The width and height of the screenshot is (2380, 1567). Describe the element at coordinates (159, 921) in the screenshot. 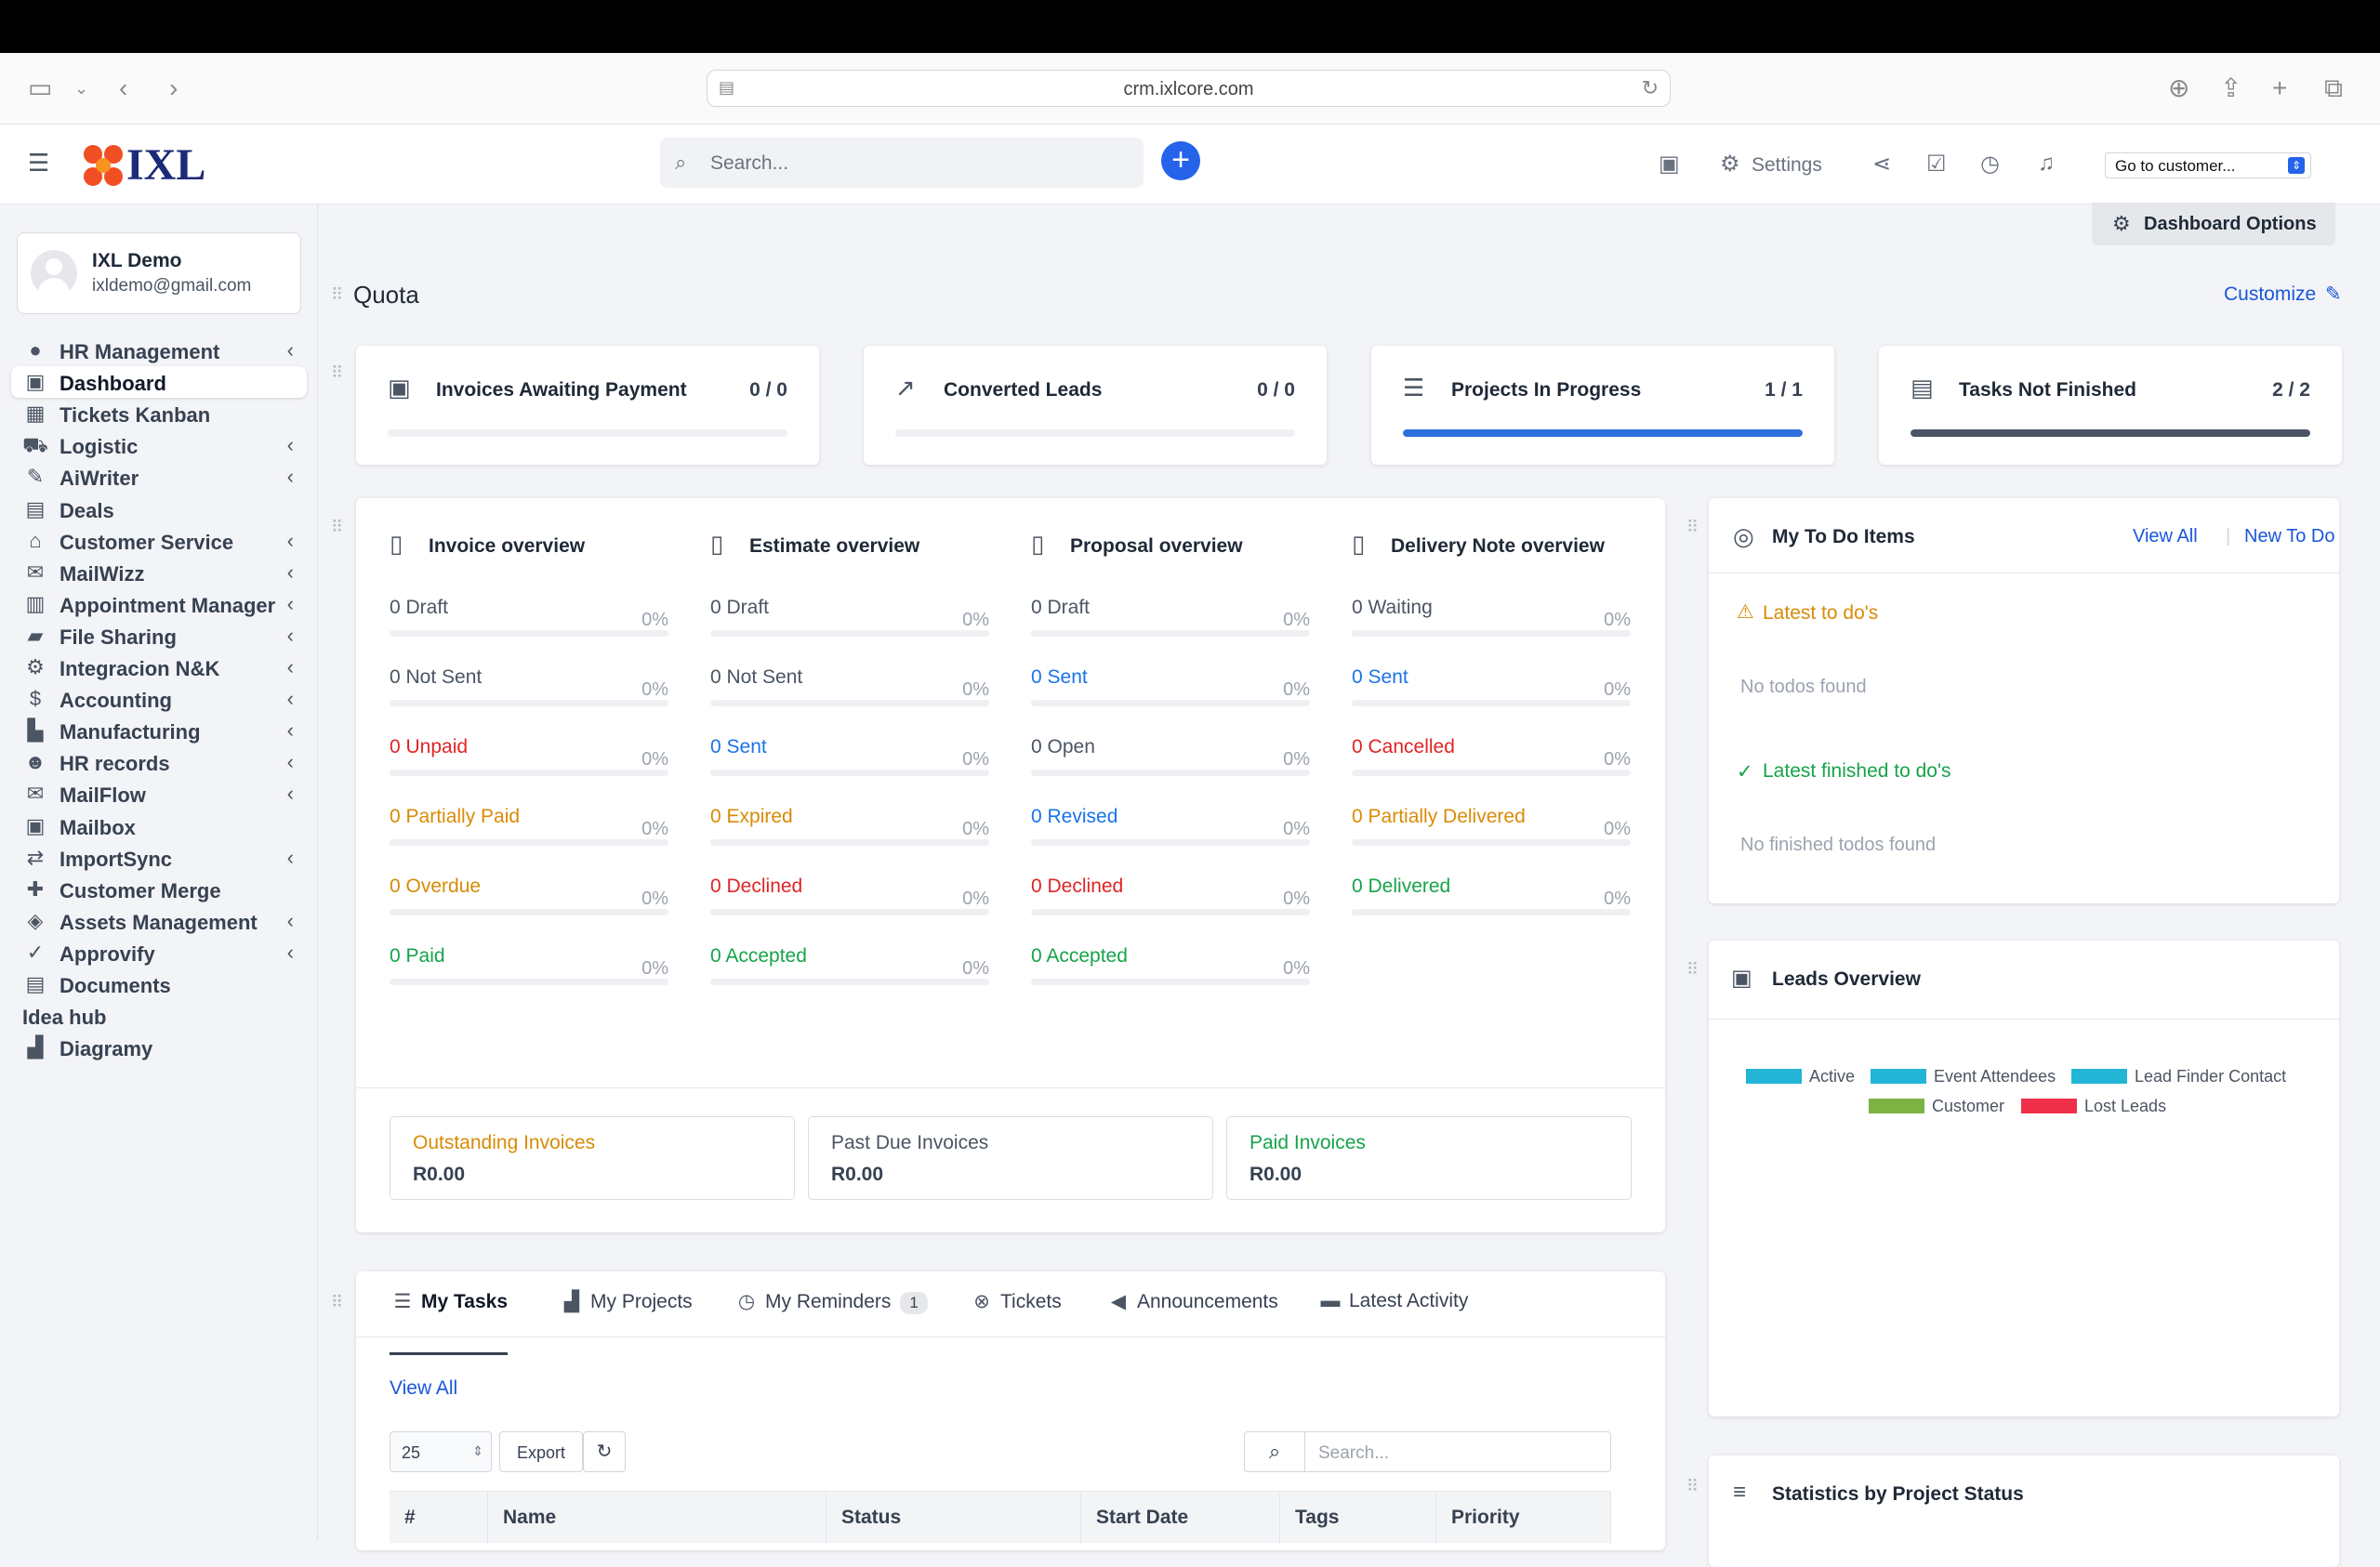

I see `sidebar-item-assets-management: ◈ Assets Management ‹` at that location.